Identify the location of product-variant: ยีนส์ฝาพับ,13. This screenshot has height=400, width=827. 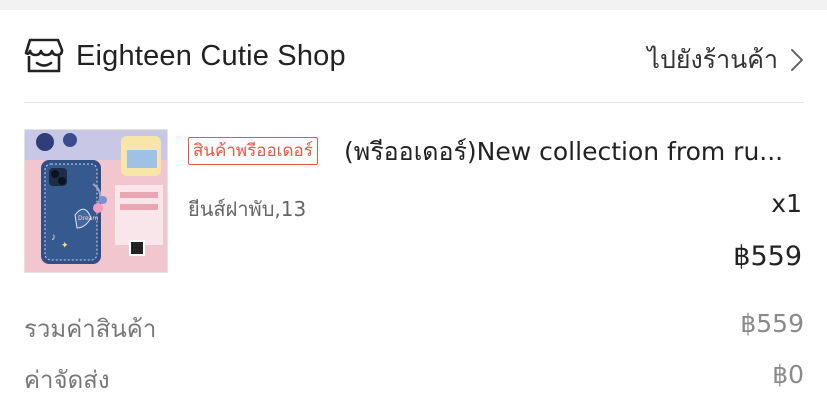
(247, 209).